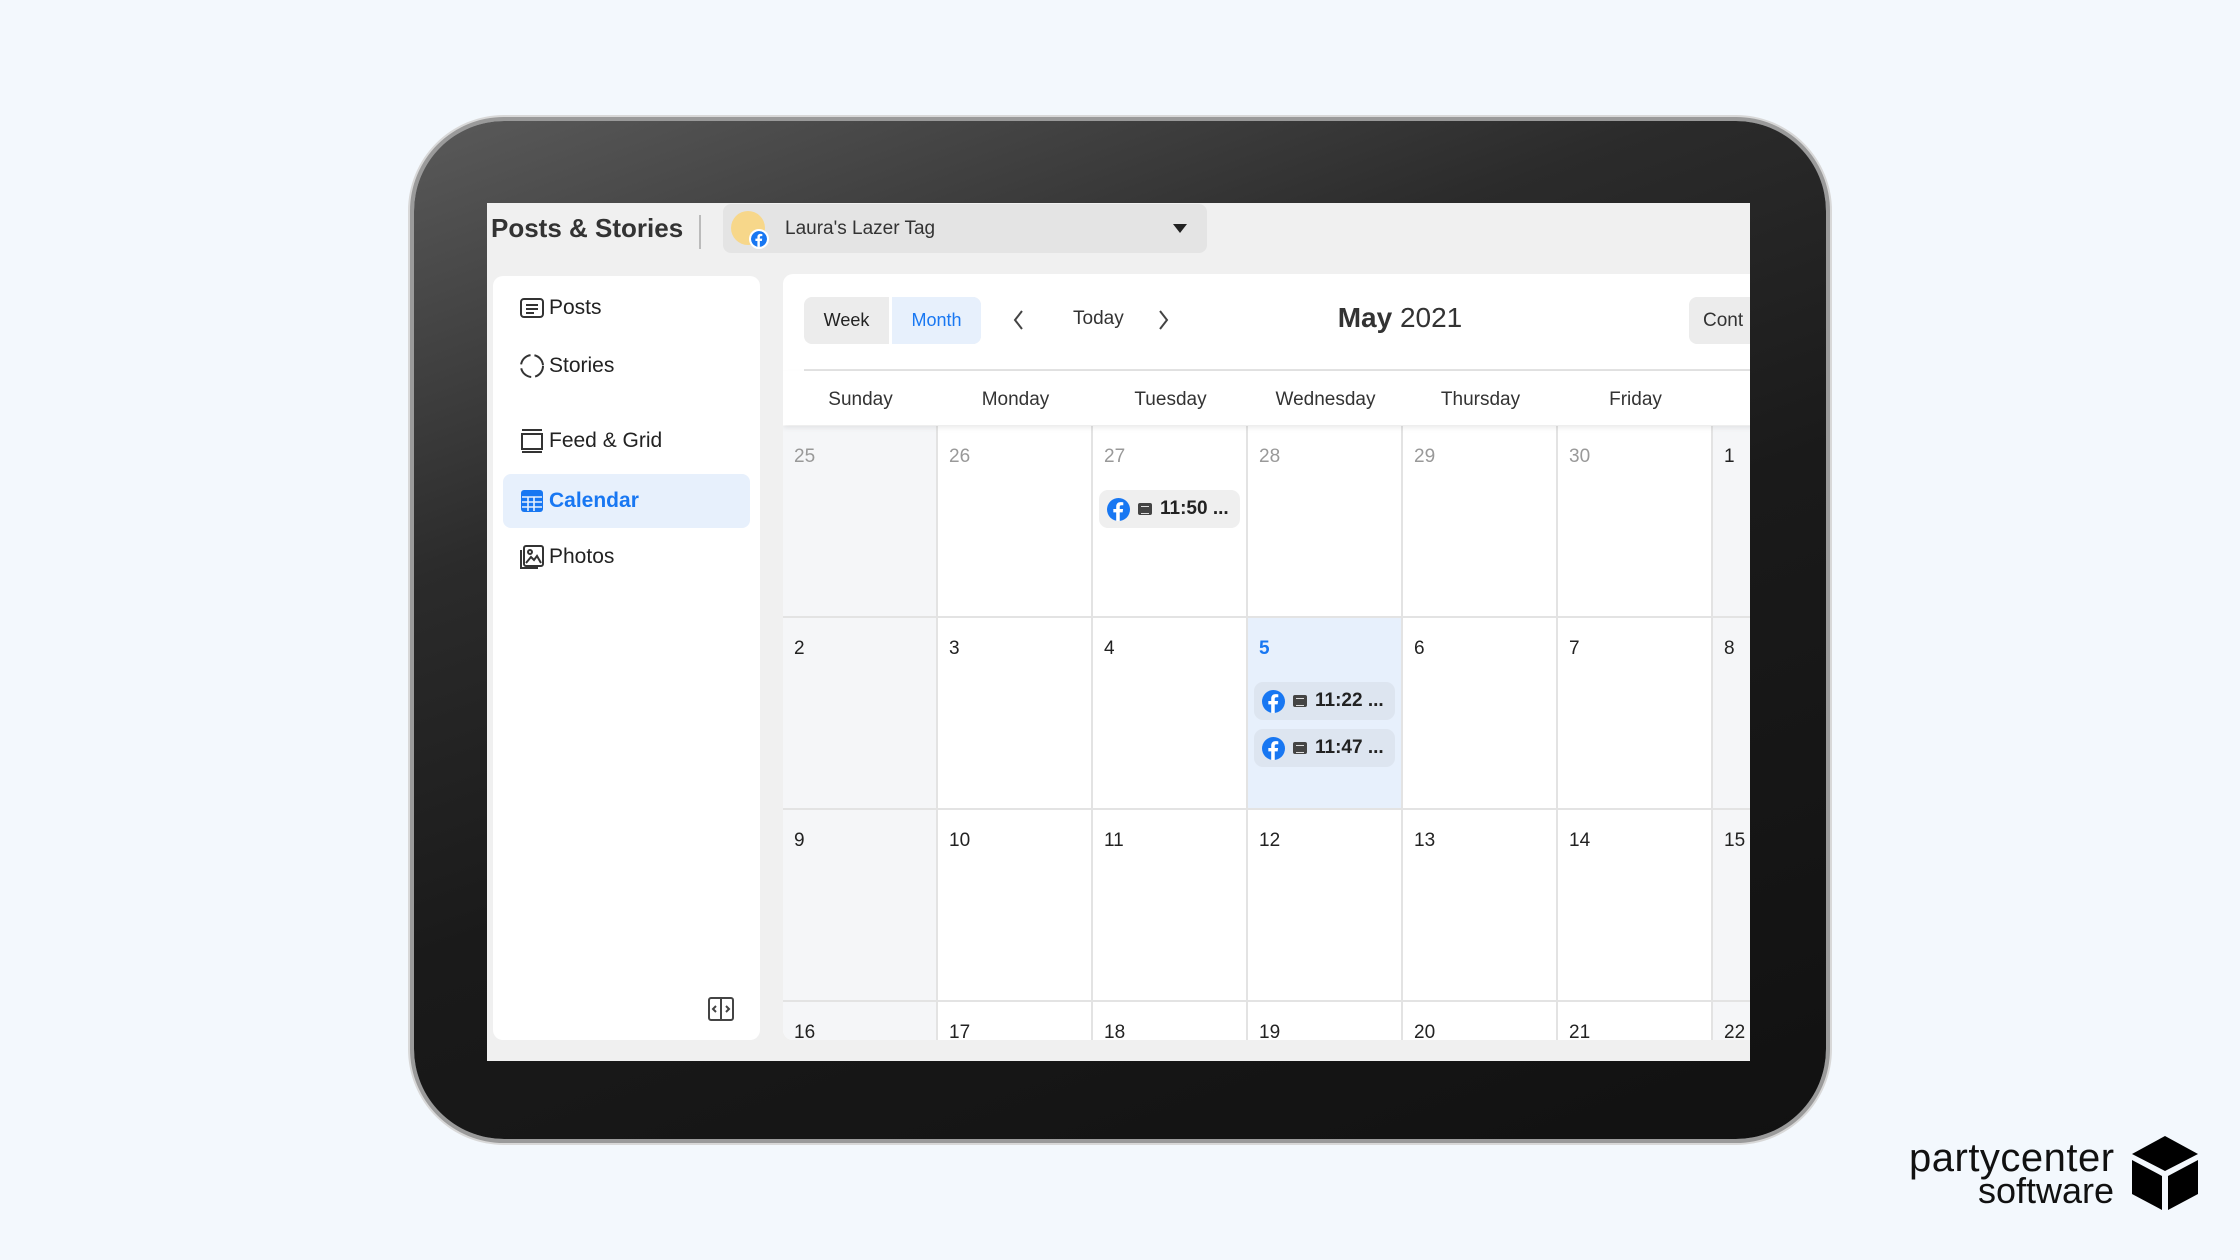  What do you see at coordinates (1170, 399) in the screenshot?
I see `weekday-tuesday: Tuesday` at bounding box center [1170, 399].